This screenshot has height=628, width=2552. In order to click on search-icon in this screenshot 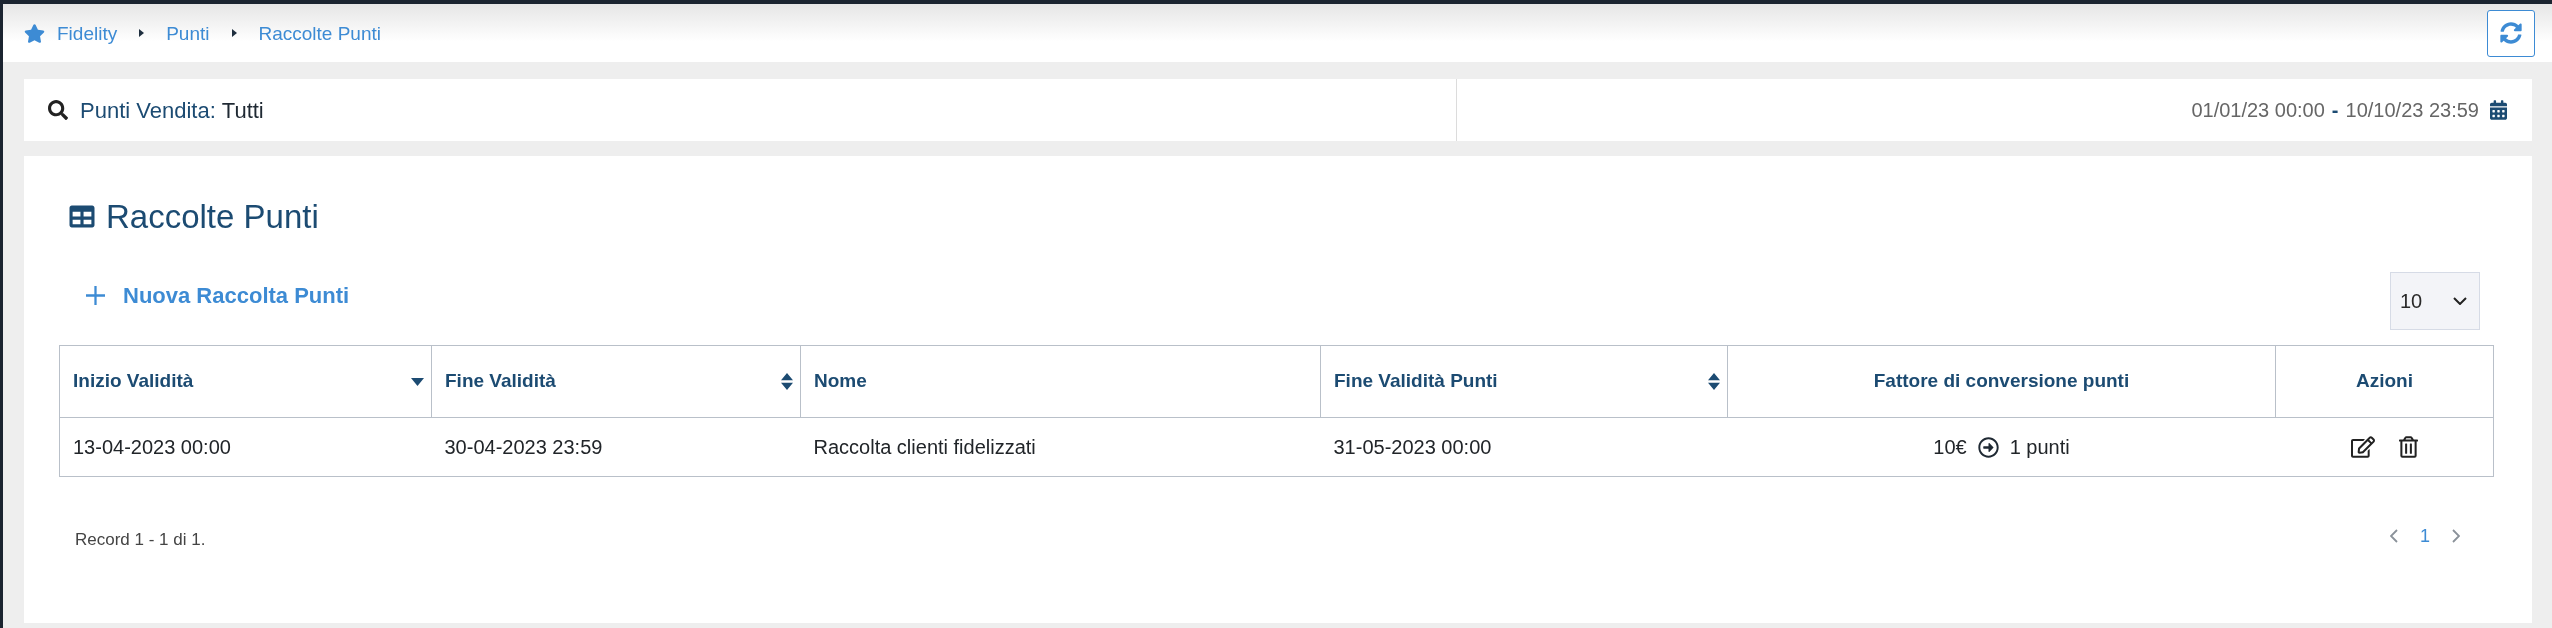, I will do `click(58, 110)`.